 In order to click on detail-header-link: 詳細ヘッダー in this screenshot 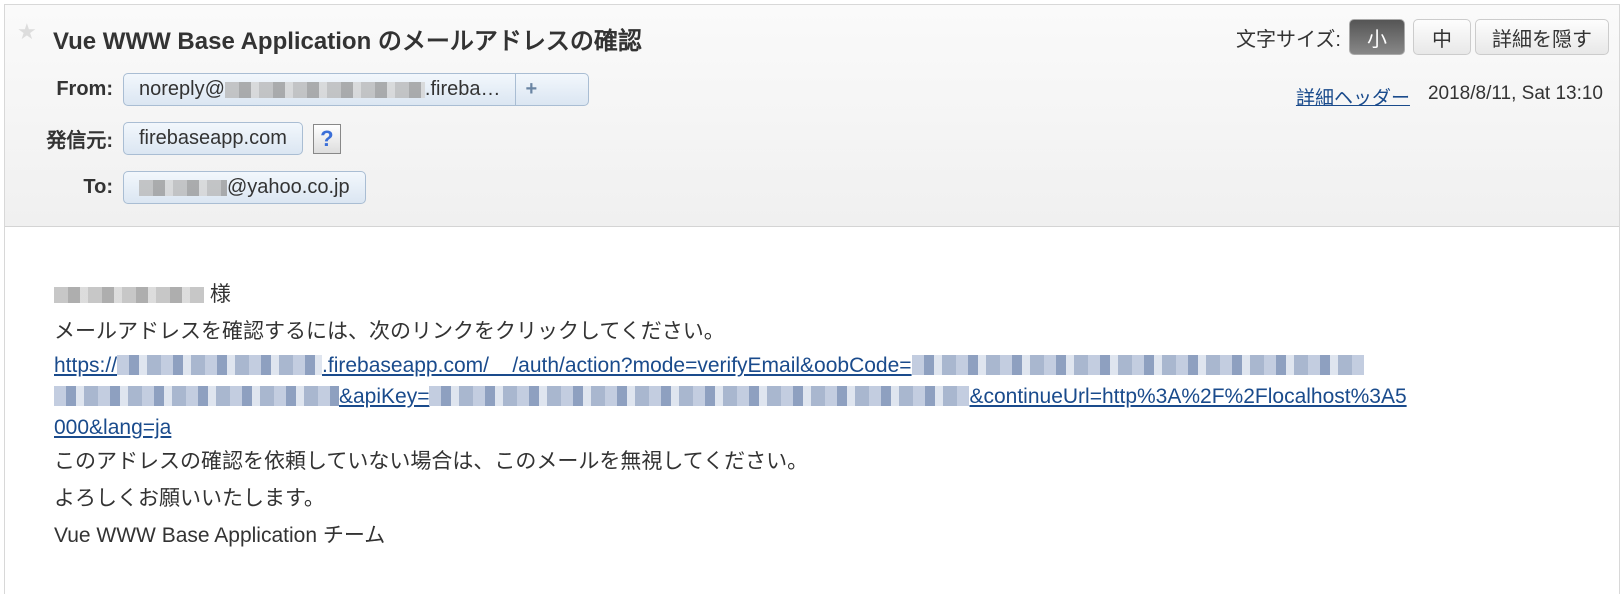, I will do `click(1353, 96)`.